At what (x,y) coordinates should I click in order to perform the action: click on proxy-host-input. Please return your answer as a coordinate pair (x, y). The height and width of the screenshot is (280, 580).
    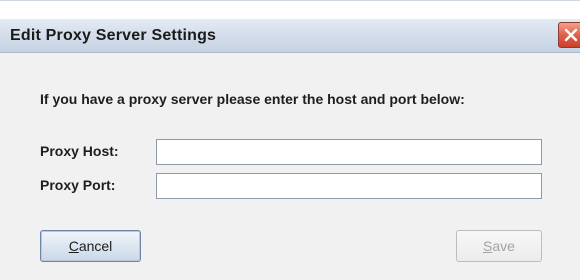
    Looking at the image, I should click on (349, 152).